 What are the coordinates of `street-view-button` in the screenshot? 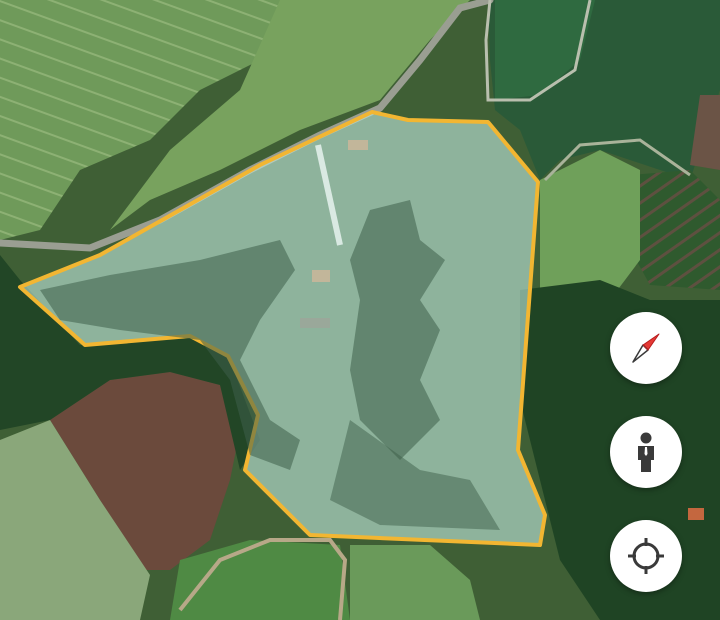 It's located at (646, 452).